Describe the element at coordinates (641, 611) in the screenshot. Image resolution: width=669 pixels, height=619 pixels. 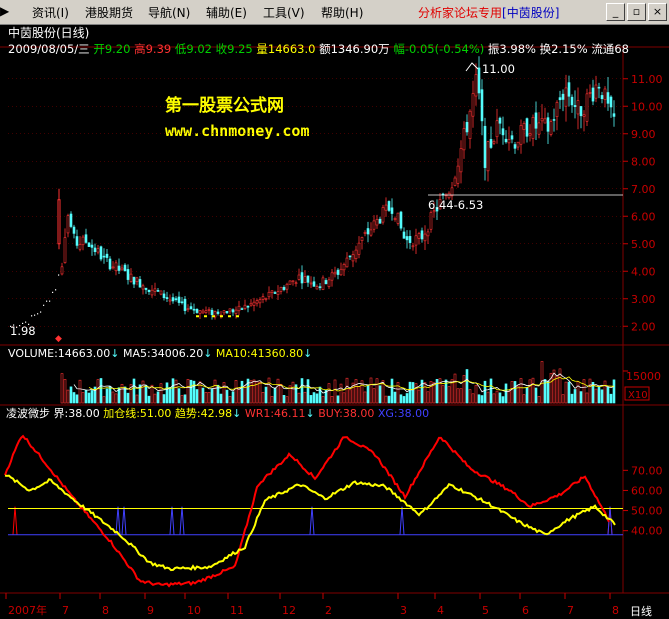
I see `period-label: 日线` at that location.